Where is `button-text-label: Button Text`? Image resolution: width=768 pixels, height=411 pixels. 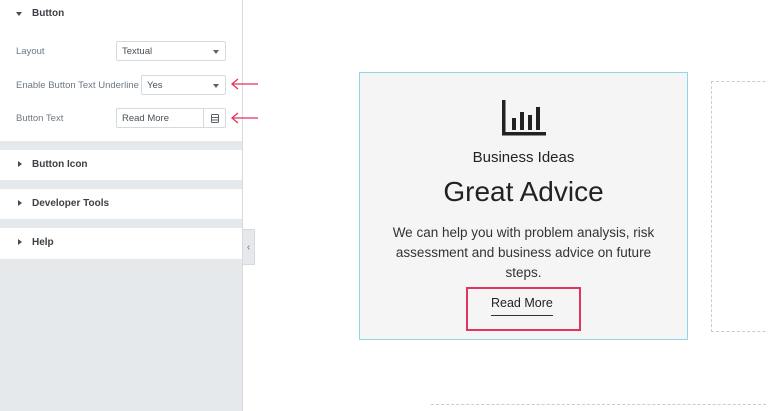 button-text-label: Button Text is located at coordinates (40, 118).